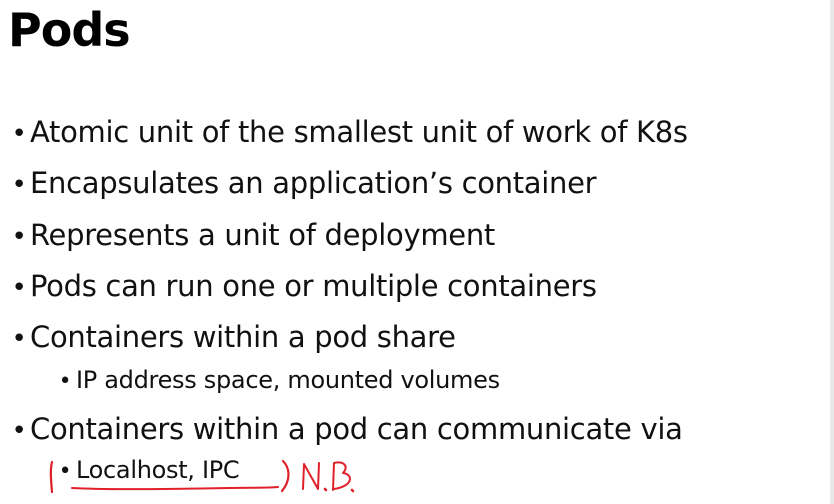  I want to click on bullet-item: • Represents a unit of deployment, so click(251, 236).